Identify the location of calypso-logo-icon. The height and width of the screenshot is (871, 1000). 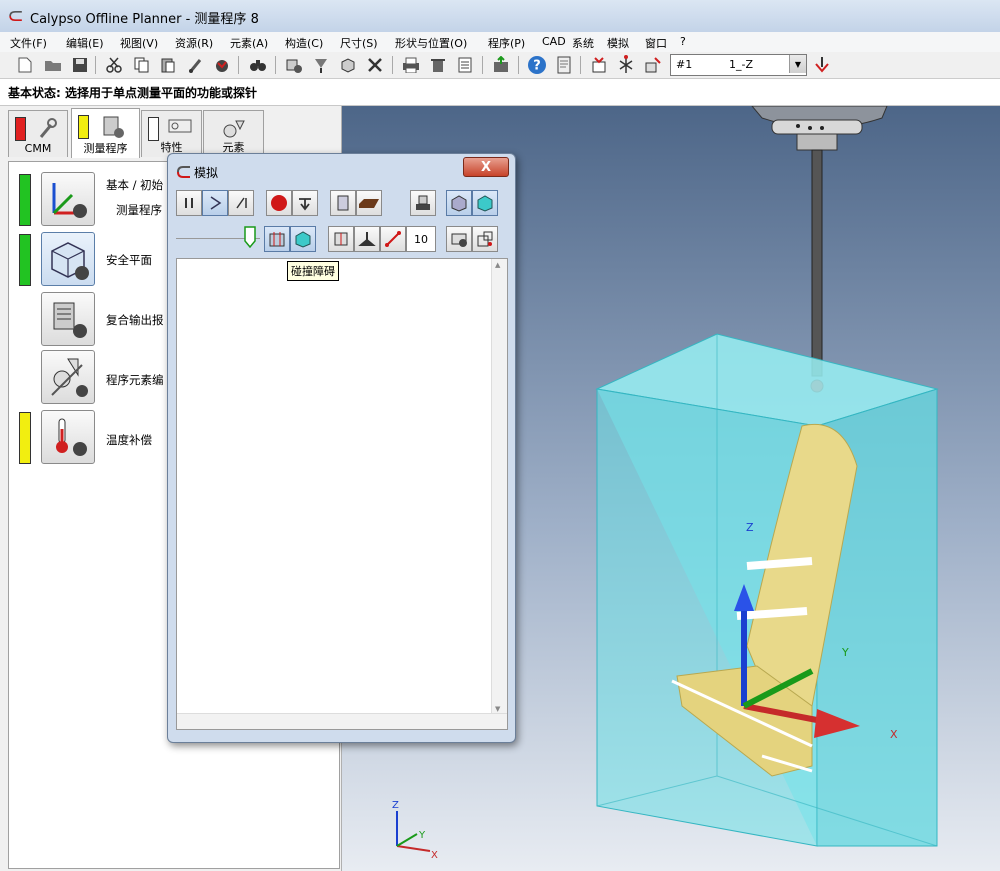
(15, 16).